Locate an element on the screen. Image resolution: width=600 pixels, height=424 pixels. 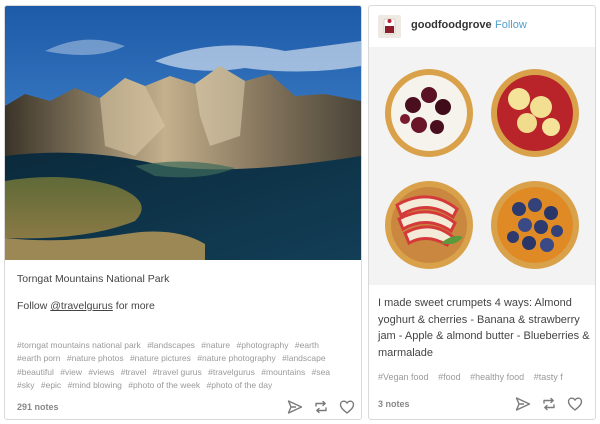
tag-link: #photography is located at coordinates (263, 345).